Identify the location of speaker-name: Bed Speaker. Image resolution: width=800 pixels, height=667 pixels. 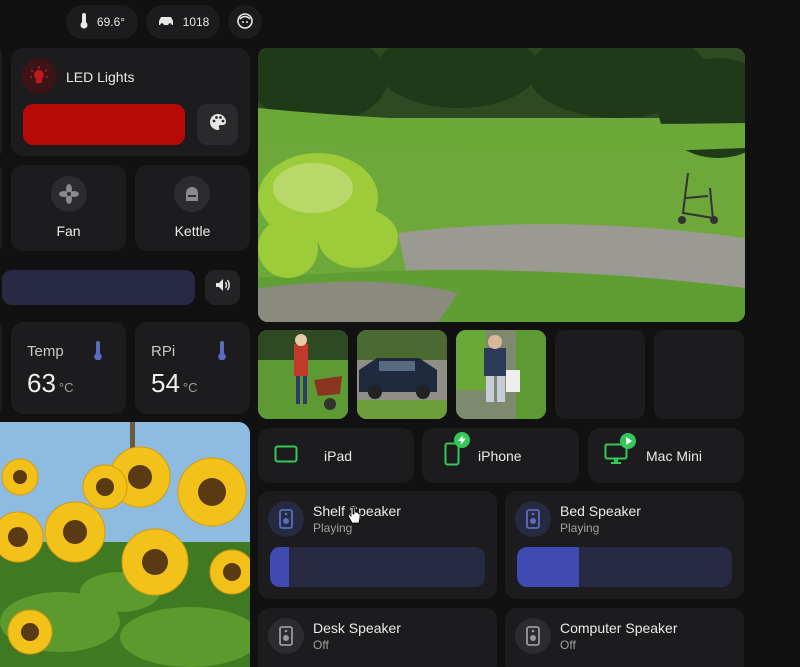
(600, 511).